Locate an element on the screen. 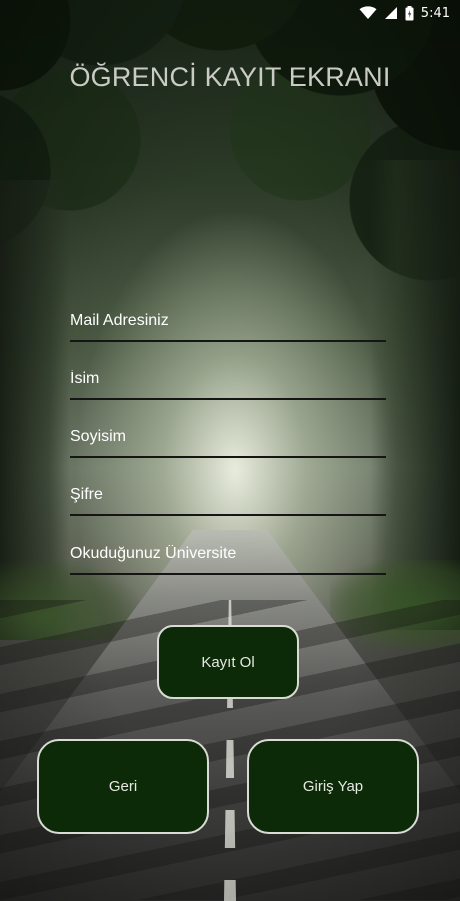  register-button-label: Kayıt Ol is located at coordinates (228, 662).